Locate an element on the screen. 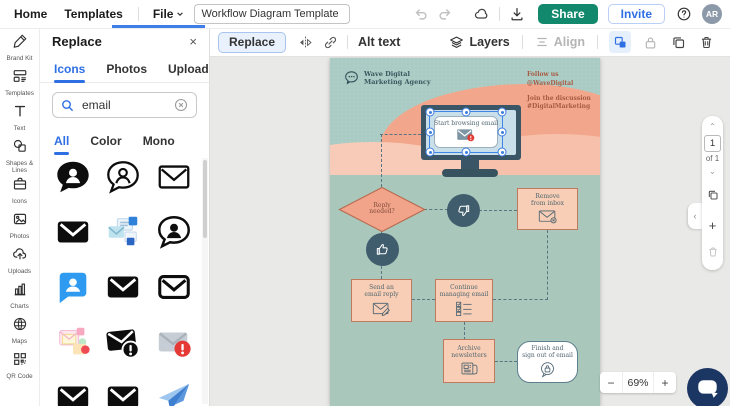 The image size is (730, 406). tab-photos: Photos is located at coordinates (126, 69).